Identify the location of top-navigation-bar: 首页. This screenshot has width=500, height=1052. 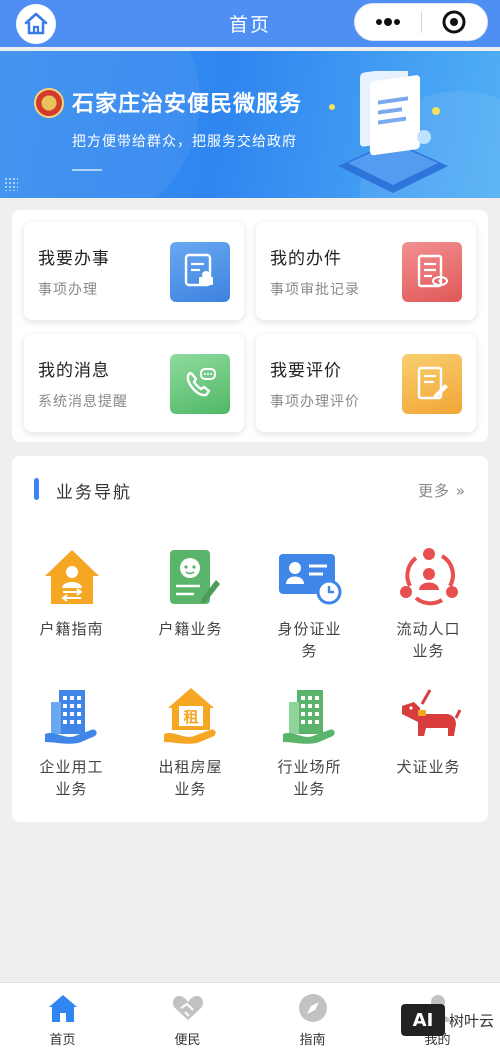
(250, 23).